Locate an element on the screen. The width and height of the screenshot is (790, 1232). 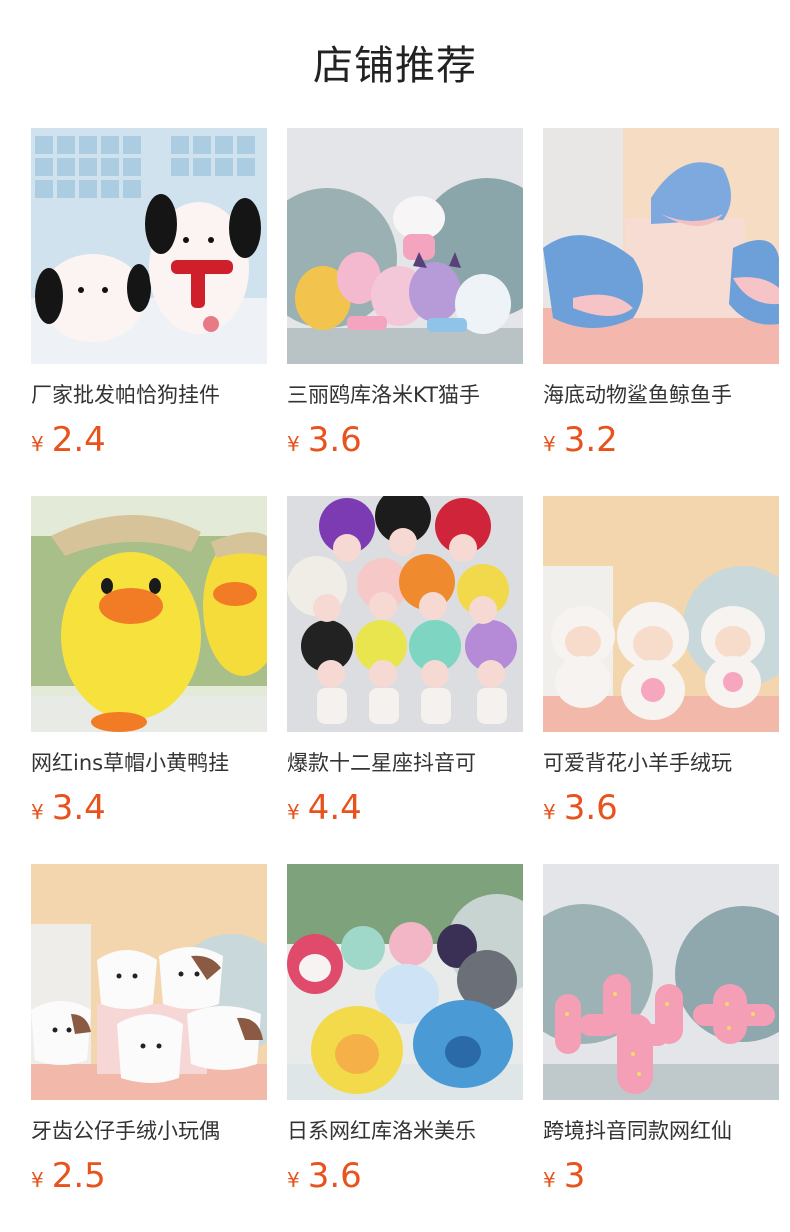
product-price: ¥3.2 is located at coordinates (580, 440).